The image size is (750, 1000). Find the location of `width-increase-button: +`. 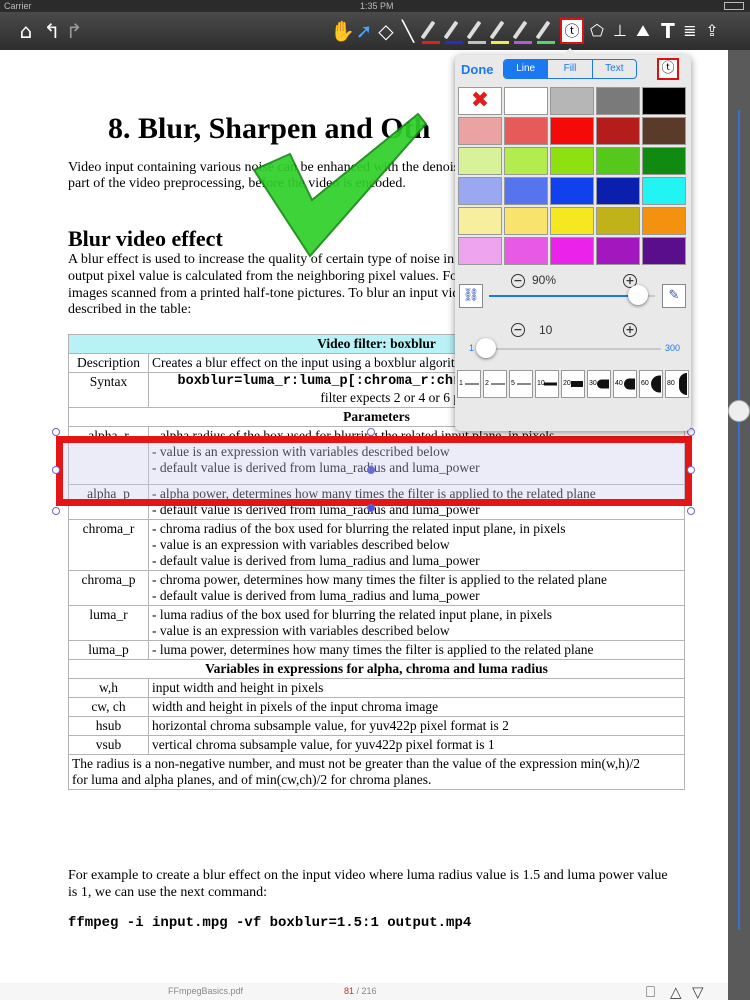

width-increase-button: + is located at coordinates (630, 330).